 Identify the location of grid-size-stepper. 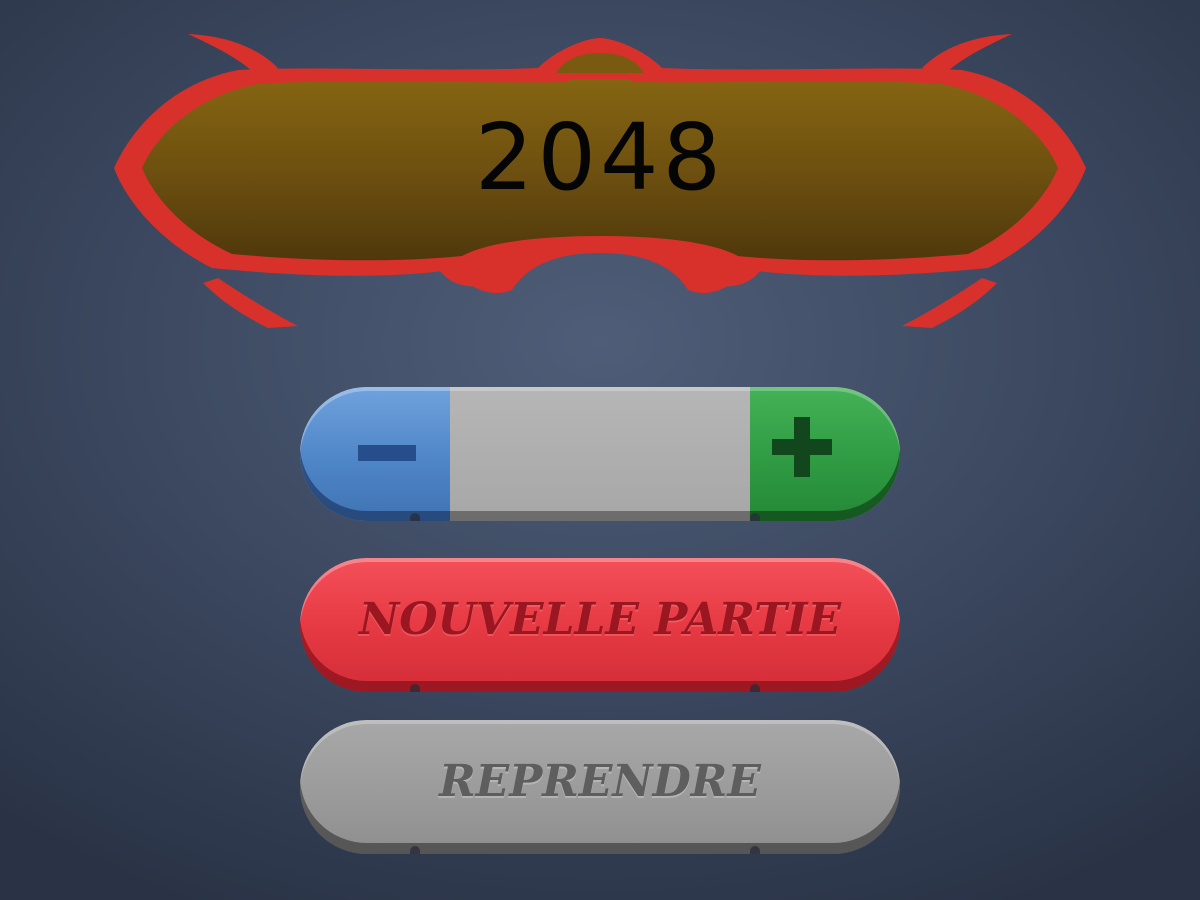
(600, 454).